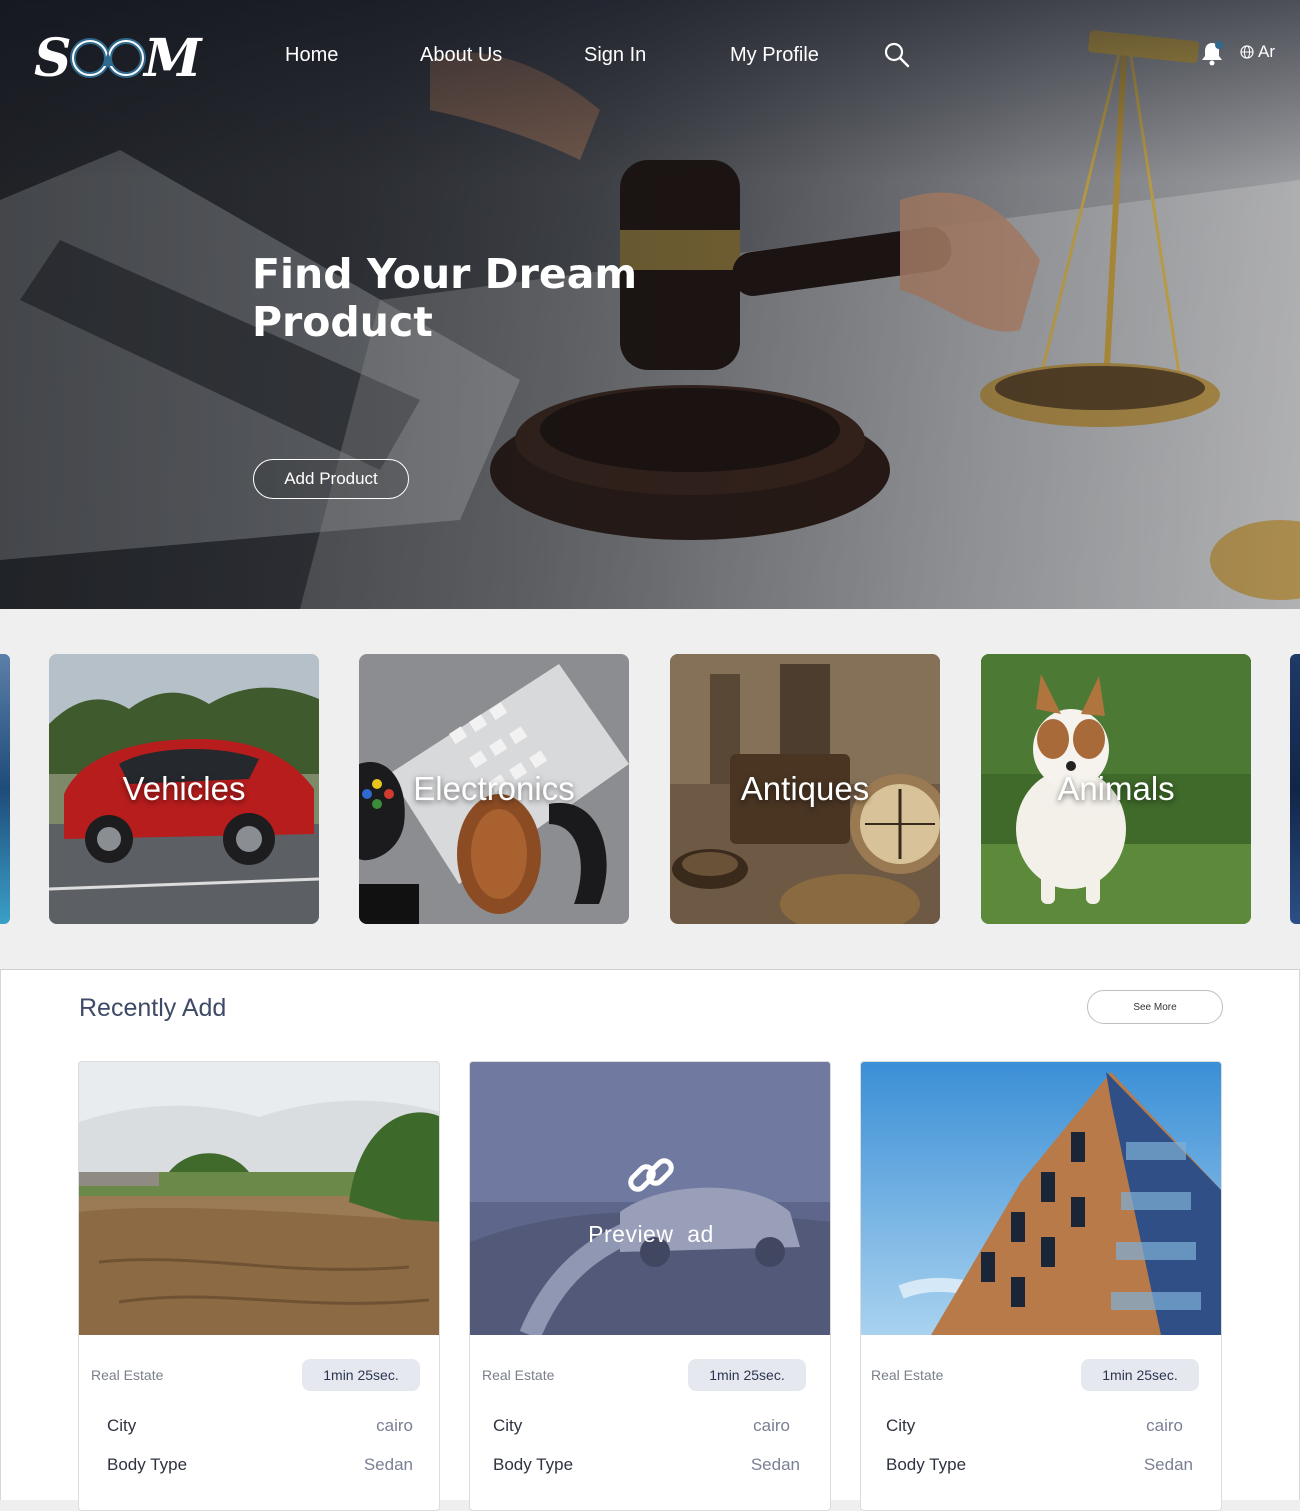  Describe the element at coordinates (53, 56) in the screenshot. I see `svg-text: S` at that location.